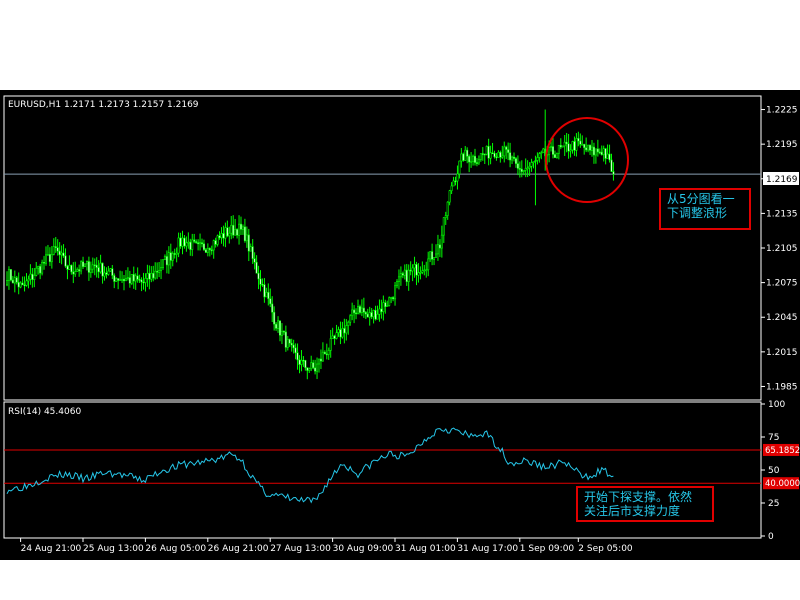 The height and width of the screenshot is (600, 800). I want to click on note2-line1: 开始下探支撑。依然, so click(638, 497).